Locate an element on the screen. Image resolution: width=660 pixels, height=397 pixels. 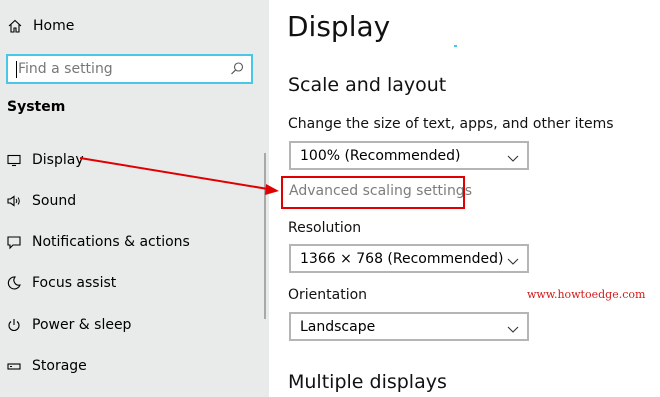
resolution-dropdown: 1366 × 768 (Recommended) is located at coordinates (409, 258).